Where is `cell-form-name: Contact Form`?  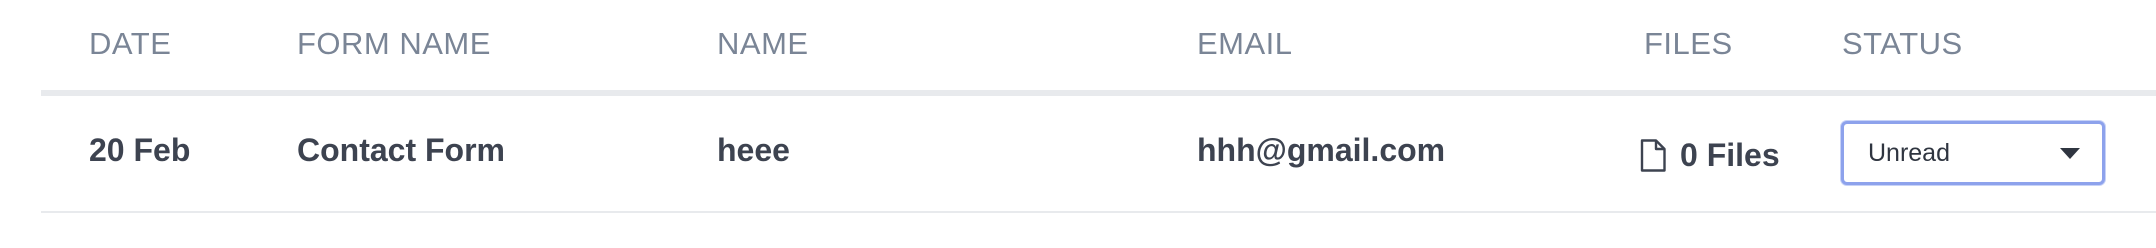
cell-form-name: Contact Form is located at coordinates (401, 150).